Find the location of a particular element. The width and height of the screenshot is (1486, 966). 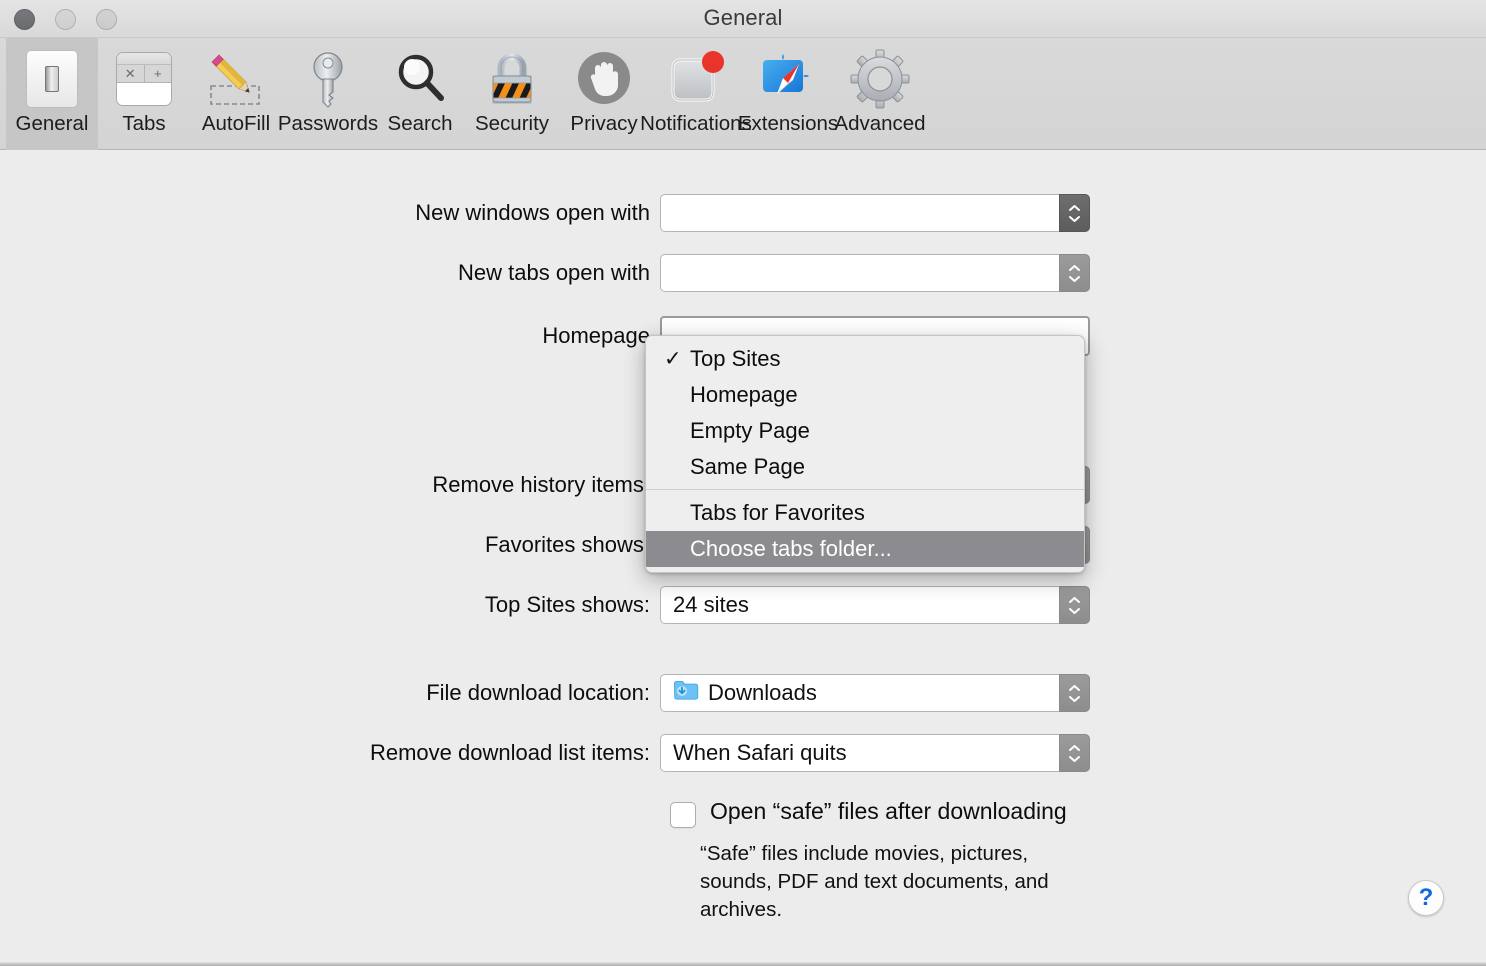

toolbar-item-autofill: AutoFill is located at coordinates (236, 94).